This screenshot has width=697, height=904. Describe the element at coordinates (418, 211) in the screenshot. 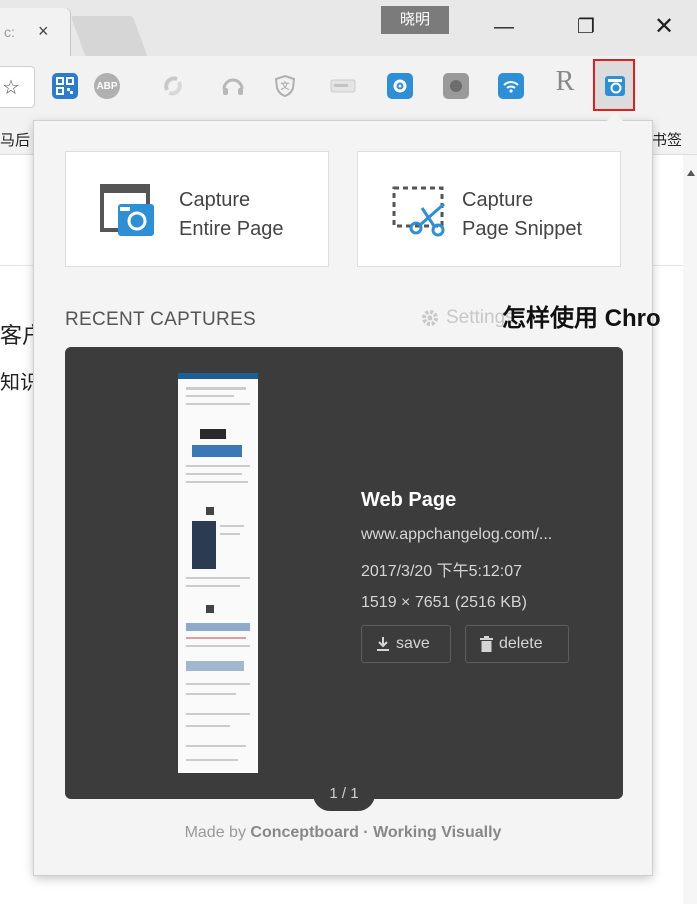

I see `snippet-scissors-icon` at that location.